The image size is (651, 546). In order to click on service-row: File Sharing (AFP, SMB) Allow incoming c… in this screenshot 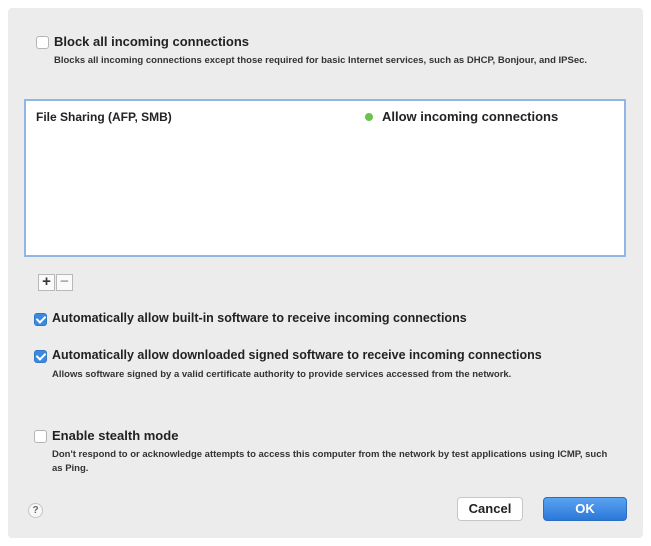, I will do `click(325, 114)`.